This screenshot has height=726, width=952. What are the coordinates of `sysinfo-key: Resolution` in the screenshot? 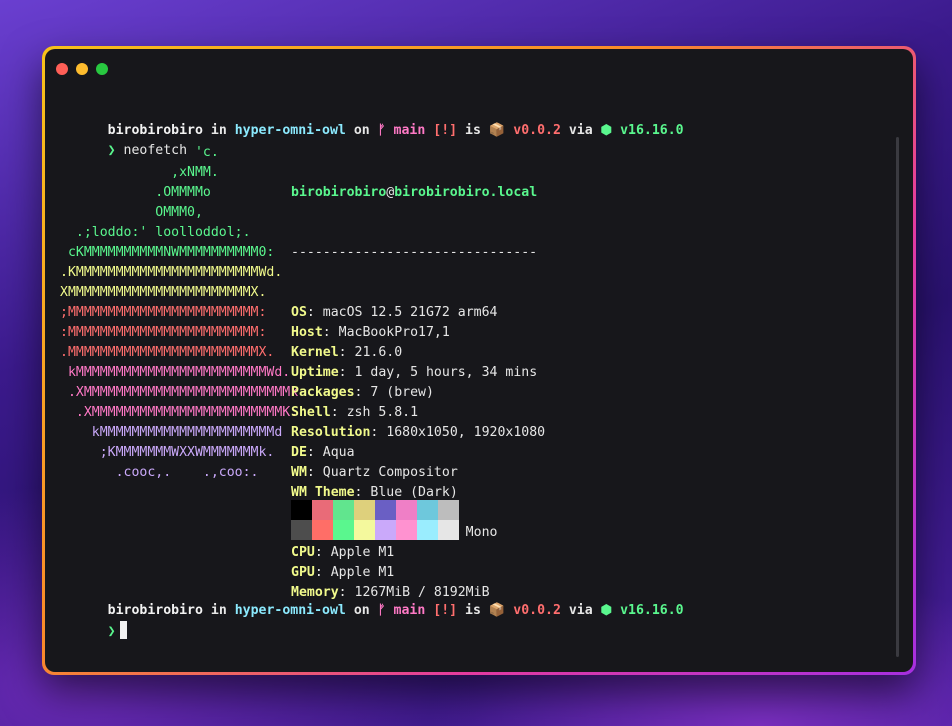 It's located at (331, 432).